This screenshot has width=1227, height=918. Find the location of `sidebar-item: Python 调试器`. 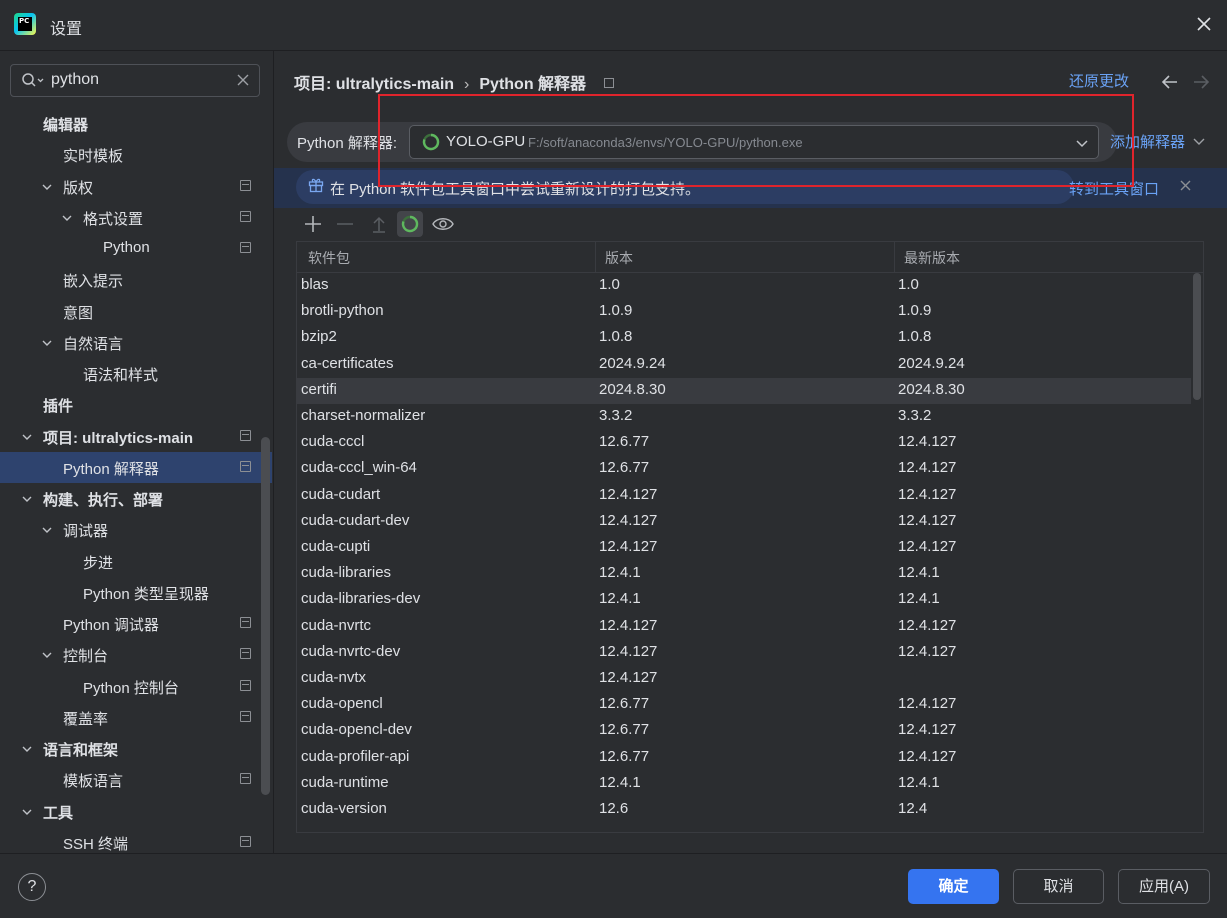

sidebar-item: Python 调试器 is located at coordinates (136, 623).